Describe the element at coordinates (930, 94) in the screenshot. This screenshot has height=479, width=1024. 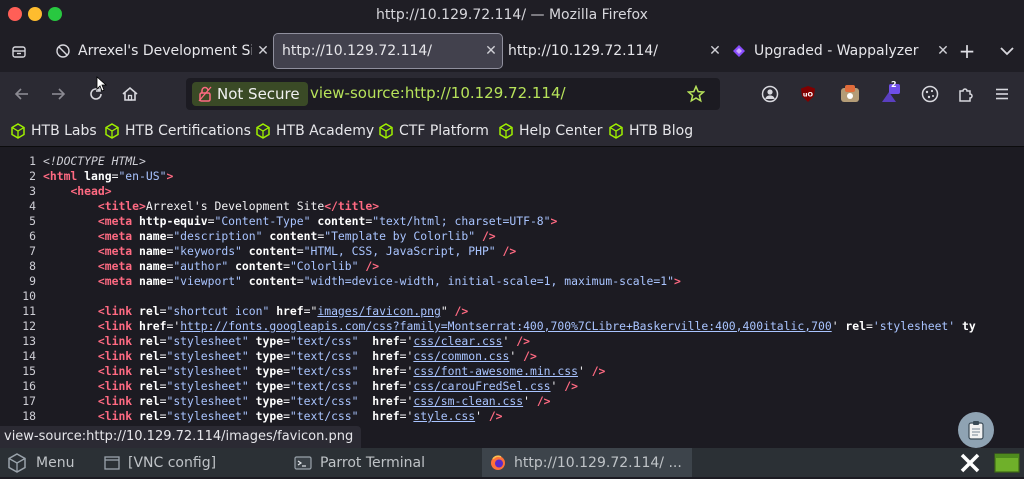
I see `cookie-extension-button` at that location.